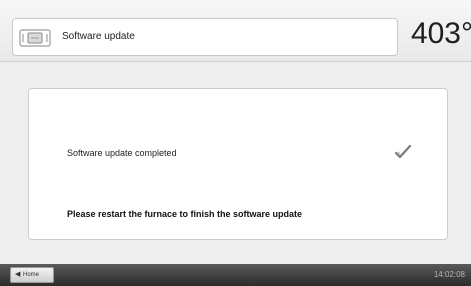  What do you see at coordinates (98, 36) in the screenshot?
I see `page-title: Software update` at bounding box center [98, 36].